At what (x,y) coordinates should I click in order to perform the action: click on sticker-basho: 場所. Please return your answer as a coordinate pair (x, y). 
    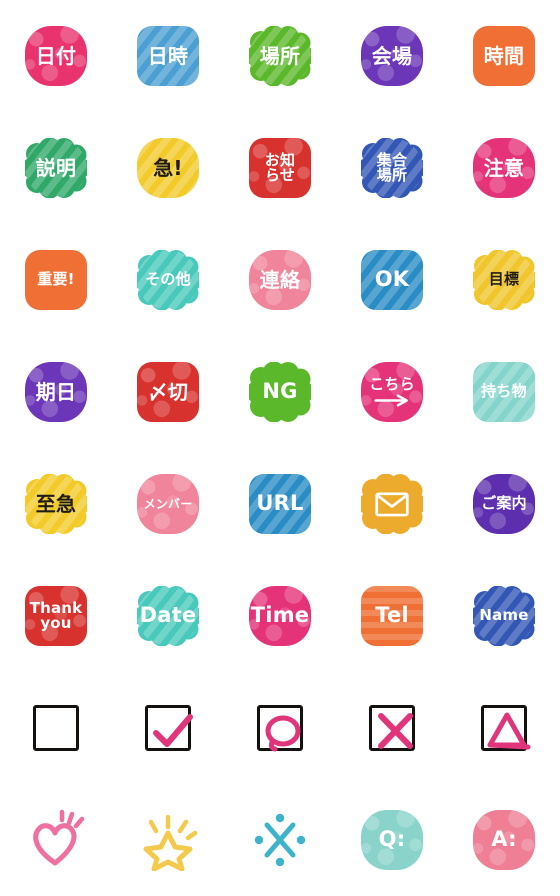
    Looking at the image, I should click on (280, 56).